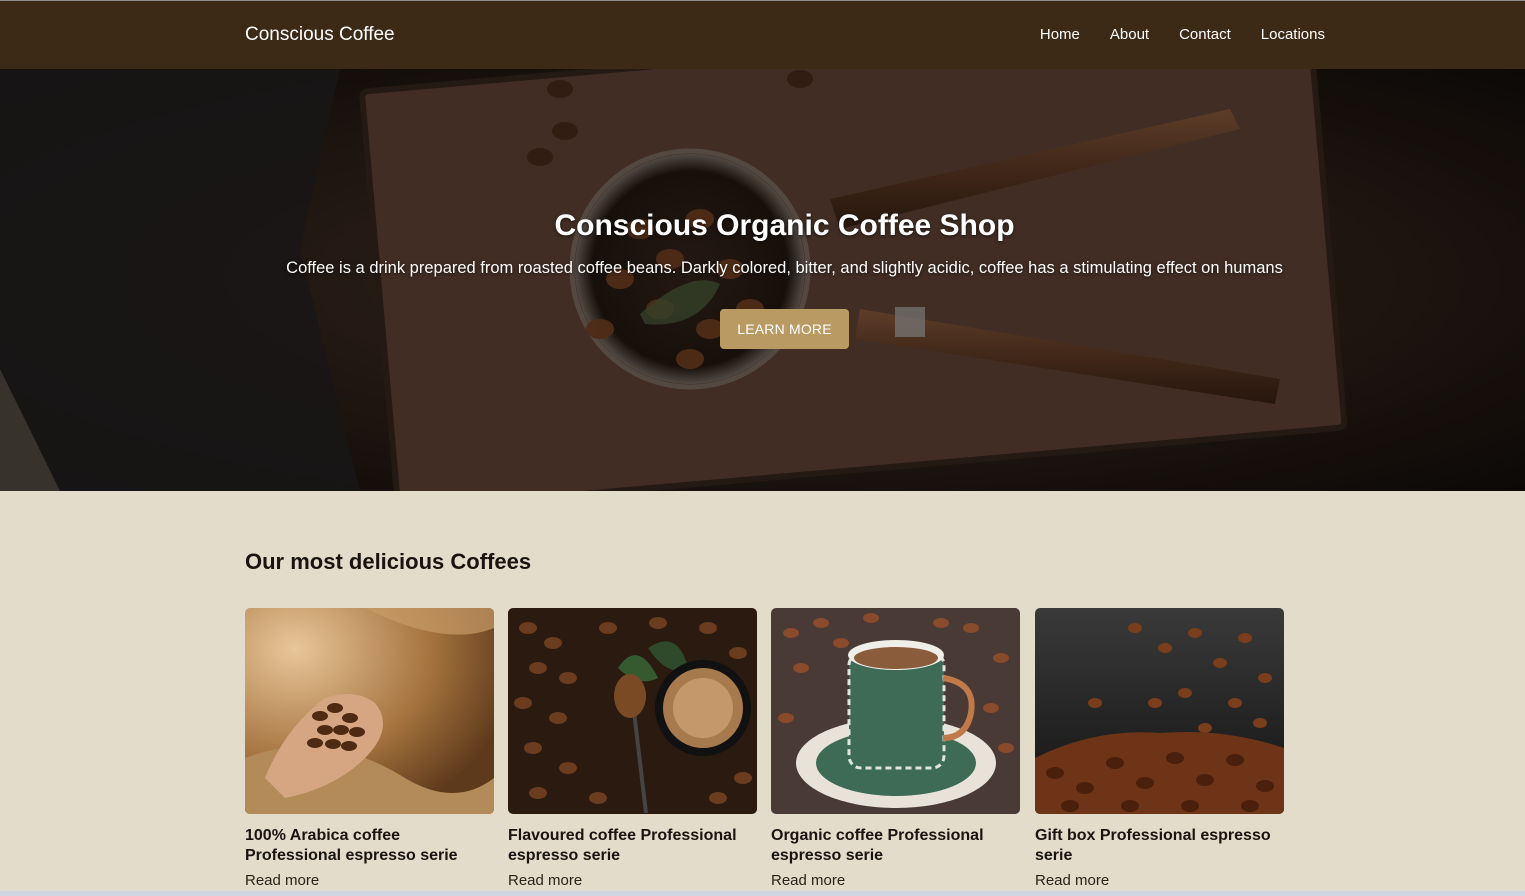  I want to click on nav-link-home: Home, so click(1060, 34).